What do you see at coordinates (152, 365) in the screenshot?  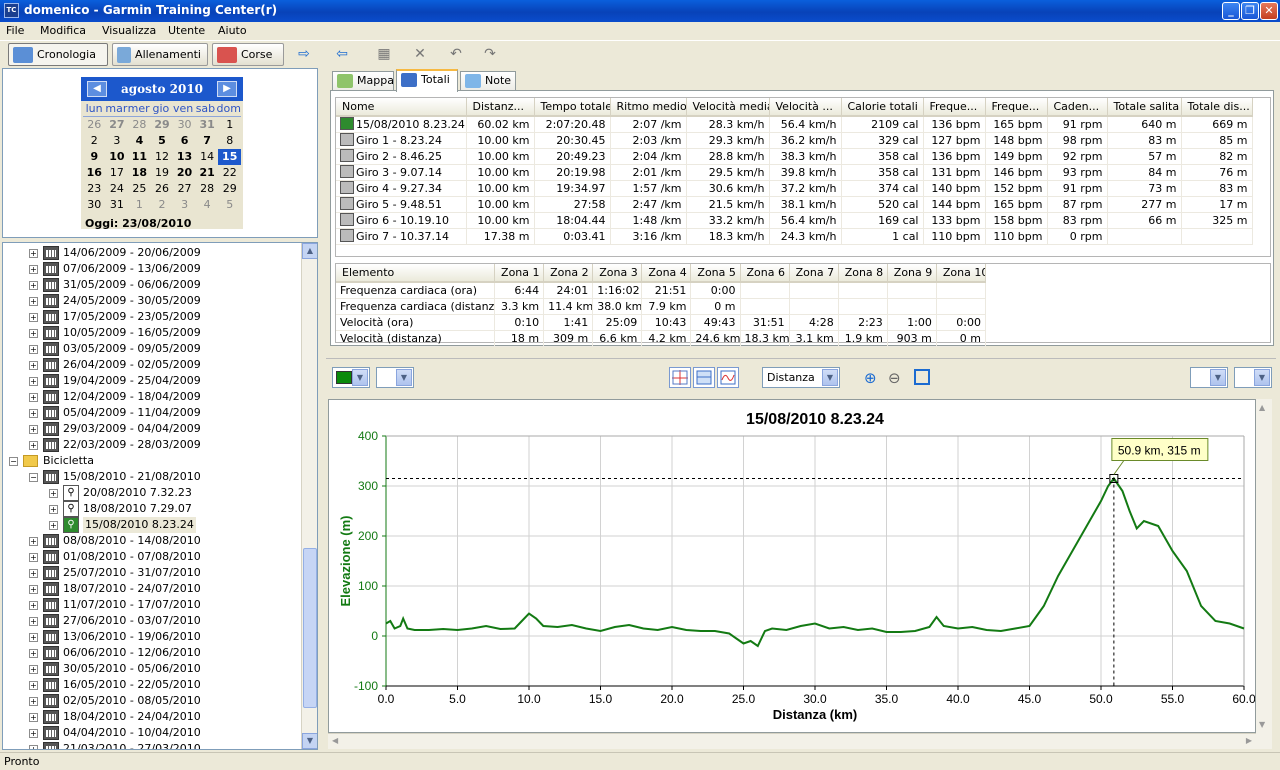 I see `tree-week-item: +26/04/2009 - 02/05/2009` at bounding box center [152, 365].